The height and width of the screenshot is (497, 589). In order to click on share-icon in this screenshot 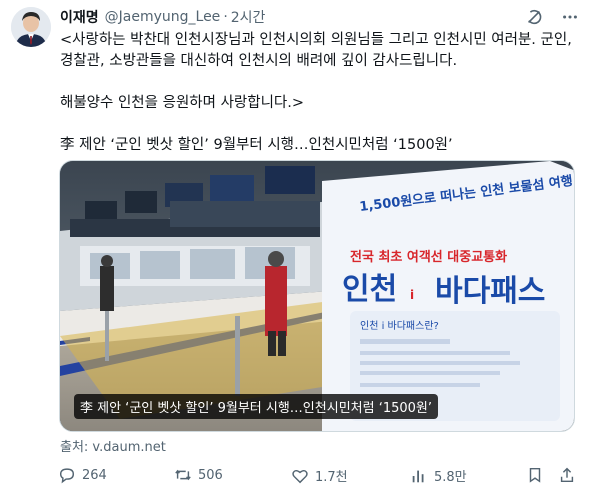, I will do `click(567, 475)`.